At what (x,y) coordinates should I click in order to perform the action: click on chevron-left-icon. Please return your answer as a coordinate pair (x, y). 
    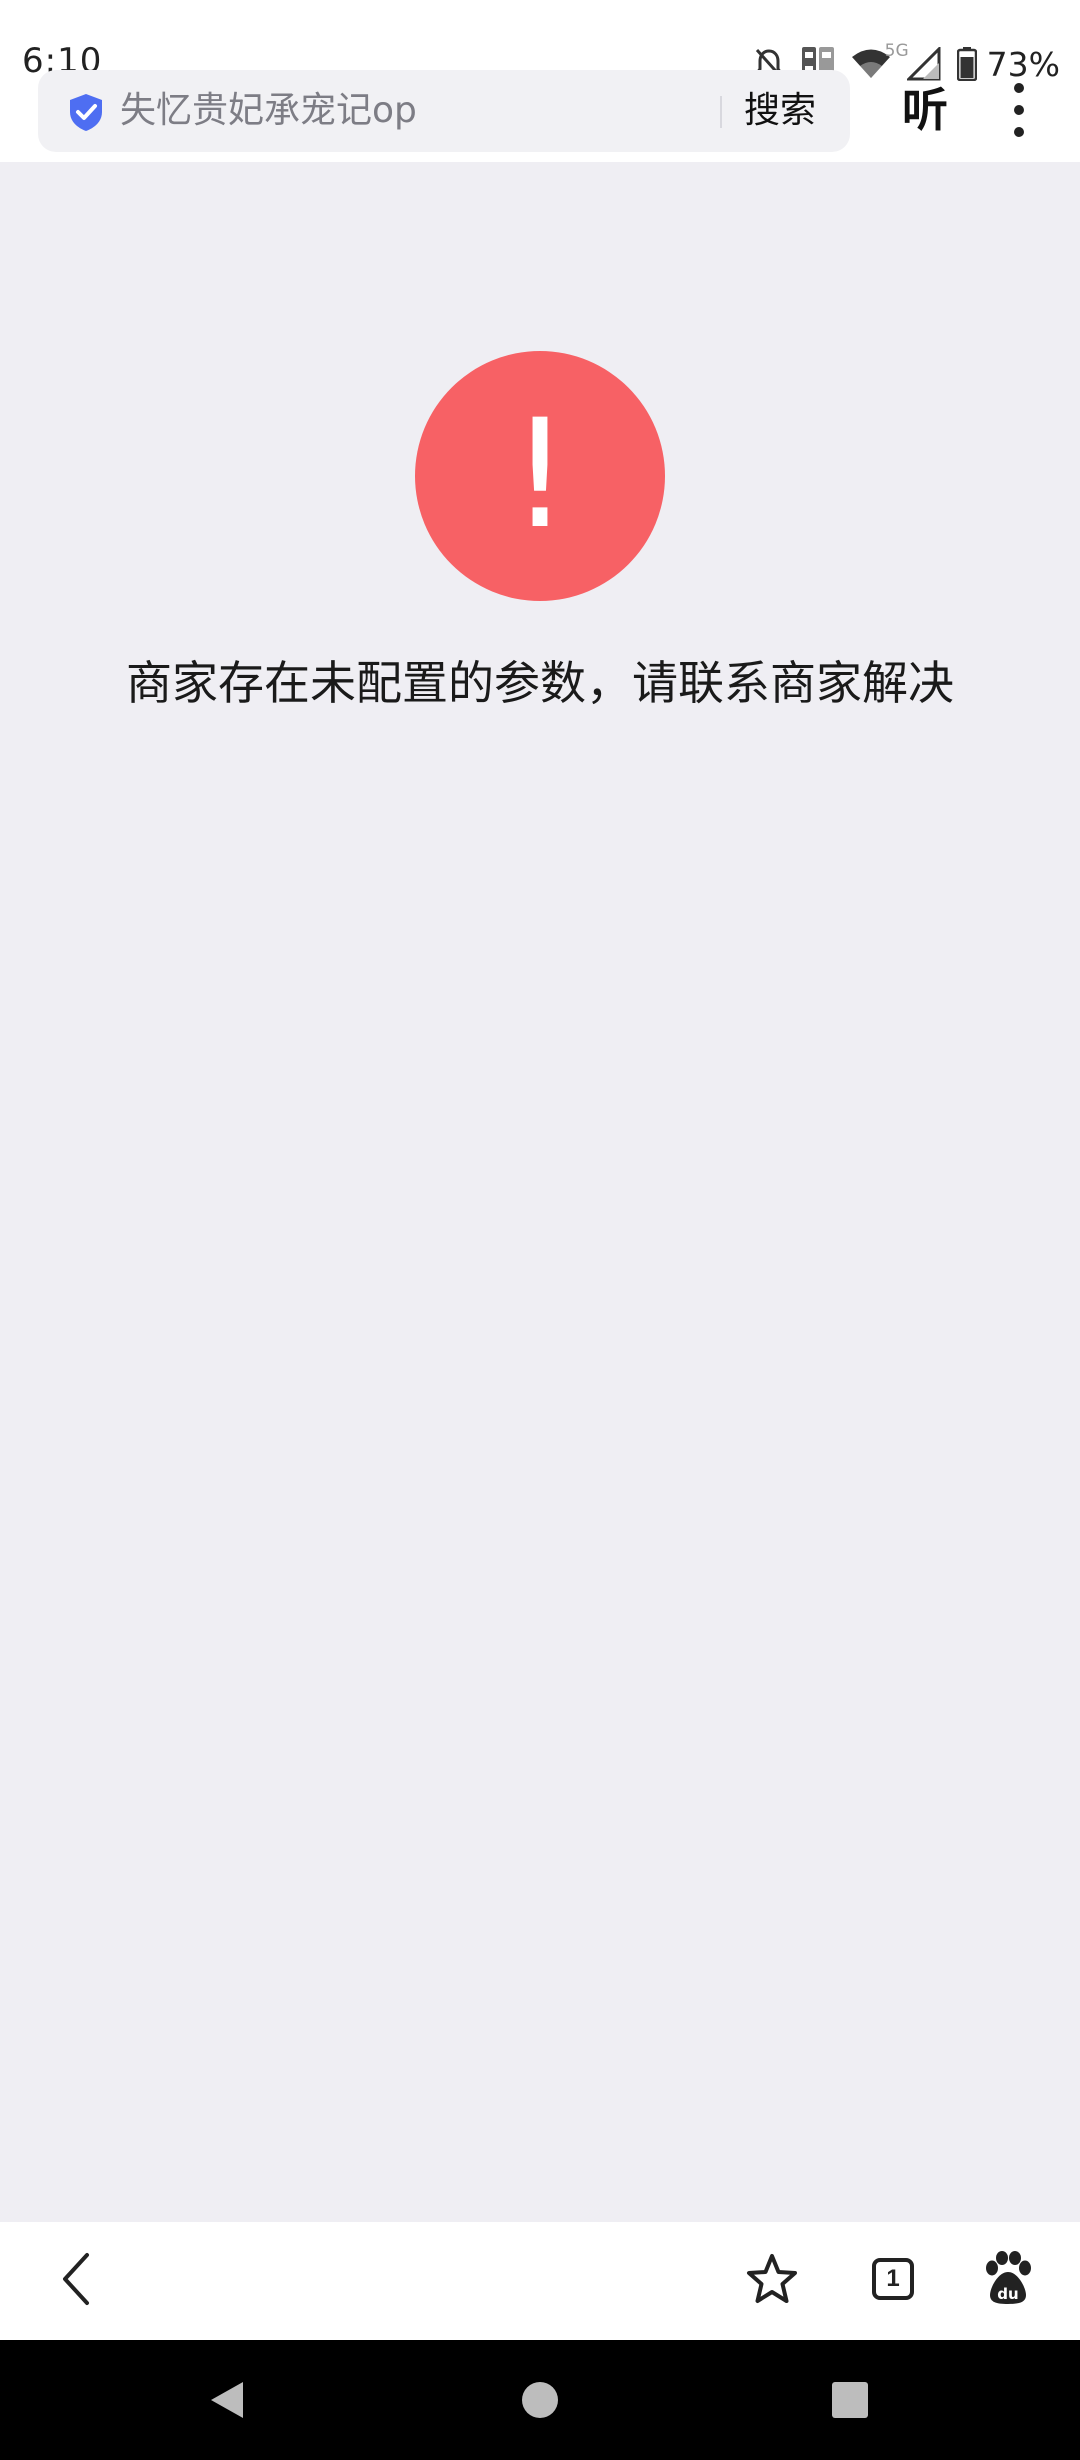
    Looking at the image, I should click on (77, 2281).